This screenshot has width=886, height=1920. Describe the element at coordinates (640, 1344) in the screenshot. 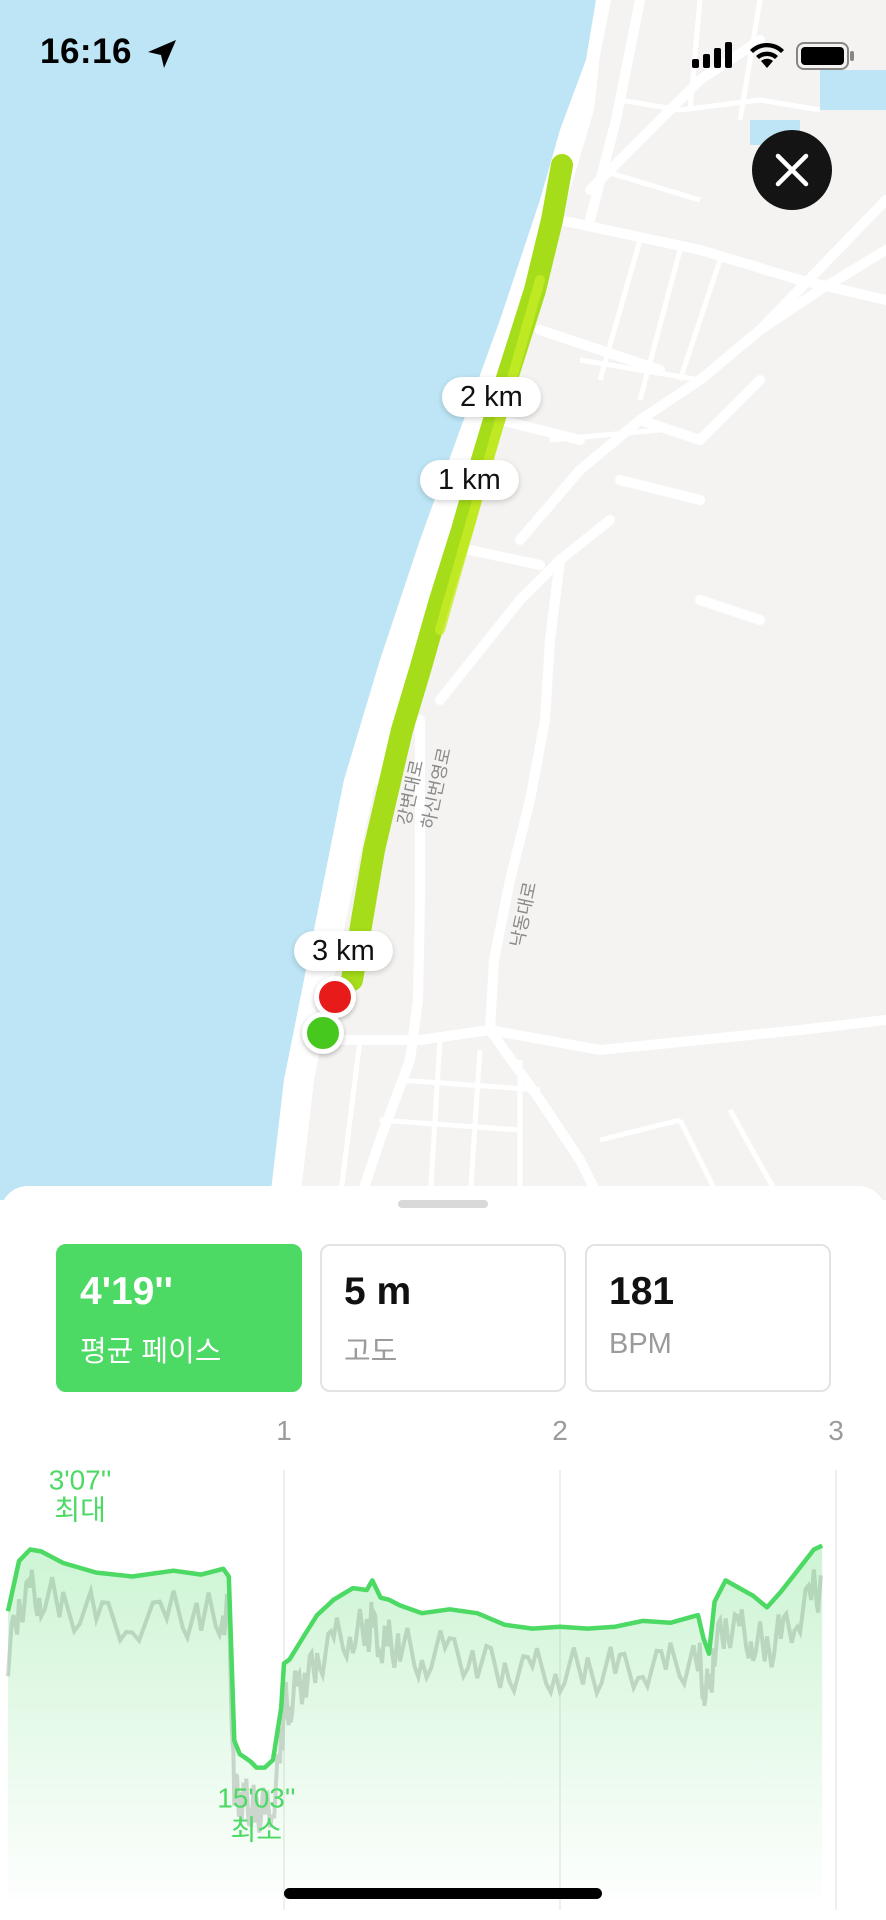

I see `stat-label: BPM` at that location.